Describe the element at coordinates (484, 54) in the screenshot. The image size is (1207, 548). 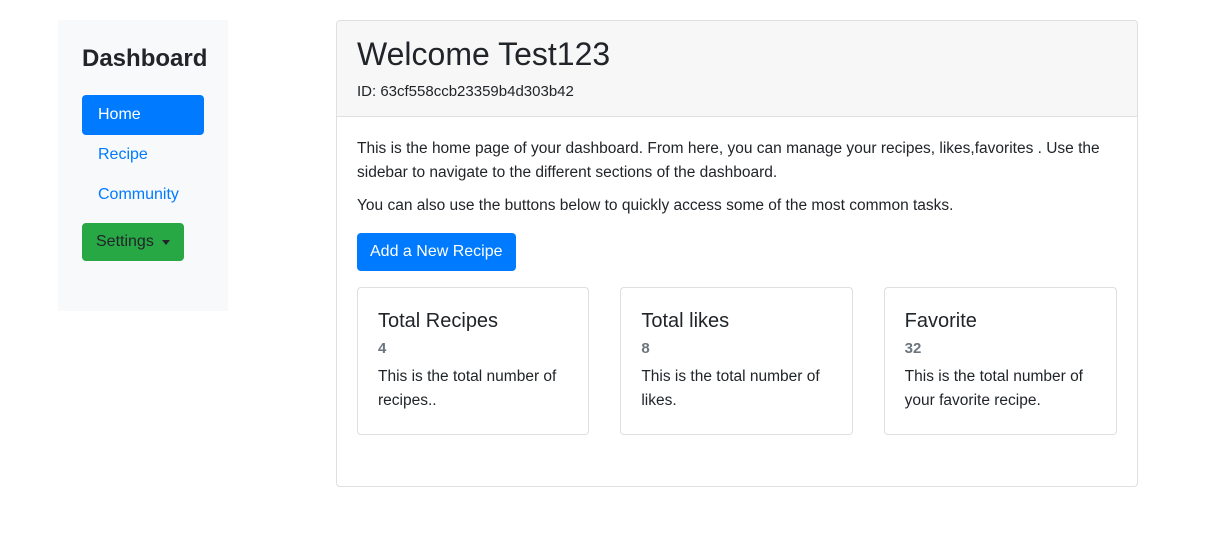
I see `page-title: Welcome Test123` at that location.